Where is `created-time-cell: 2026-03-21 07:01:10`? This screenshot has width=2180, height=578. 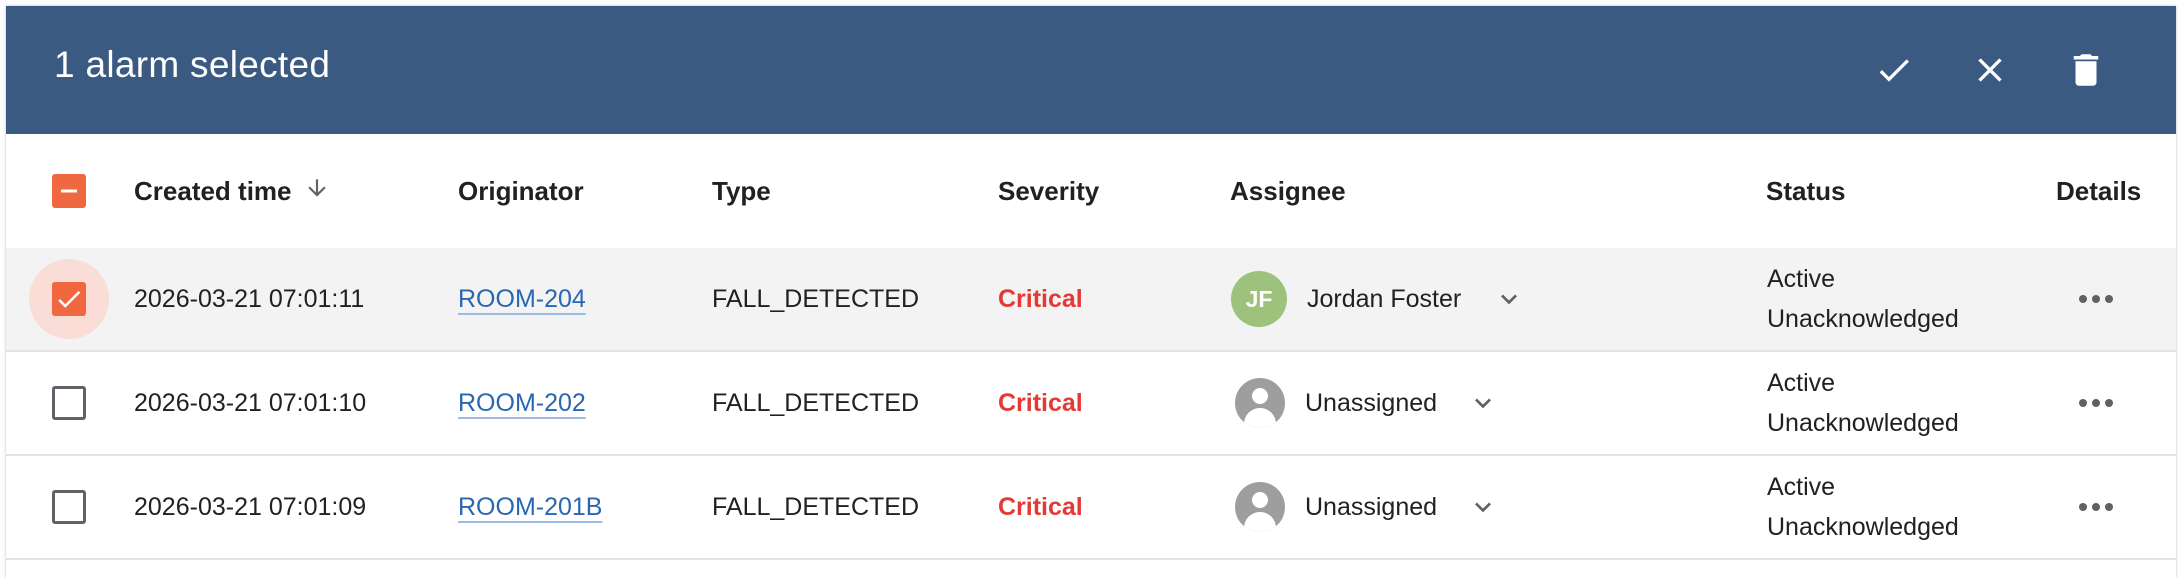 created-time-cell: 2026-03-21 07:01:10 is located at coordinates (250, 402).